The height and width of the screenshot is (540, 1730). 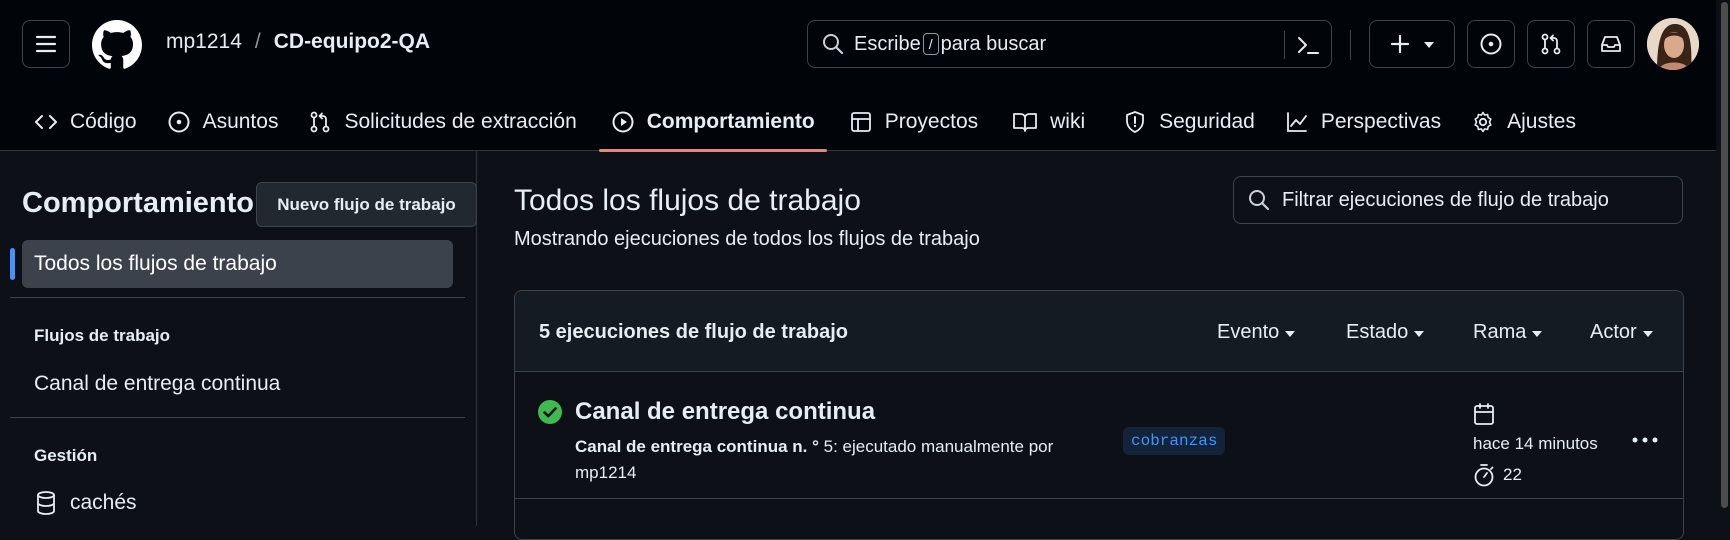 What do you see at coordinates (240, 121) in the screenshot?
I see `tab-label: Asuntos` at bounding box center [240, 121].